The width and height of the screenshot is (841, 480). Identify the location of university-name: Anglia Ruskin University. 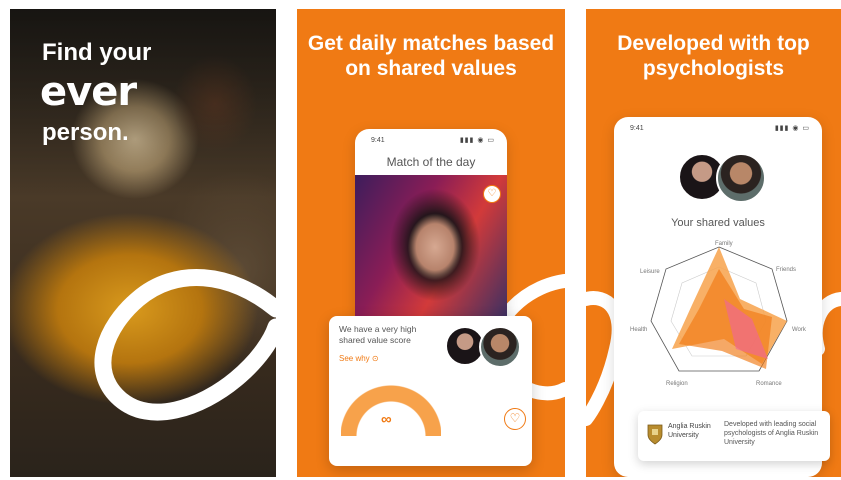
(689, 431).